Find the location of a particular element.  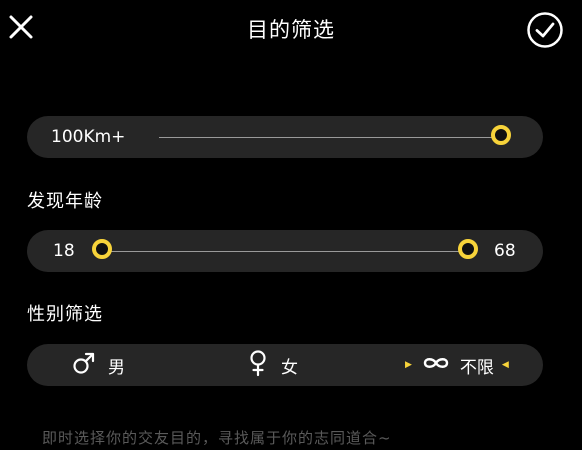

age-max-label: 68 is located at coordinates (505, 251).